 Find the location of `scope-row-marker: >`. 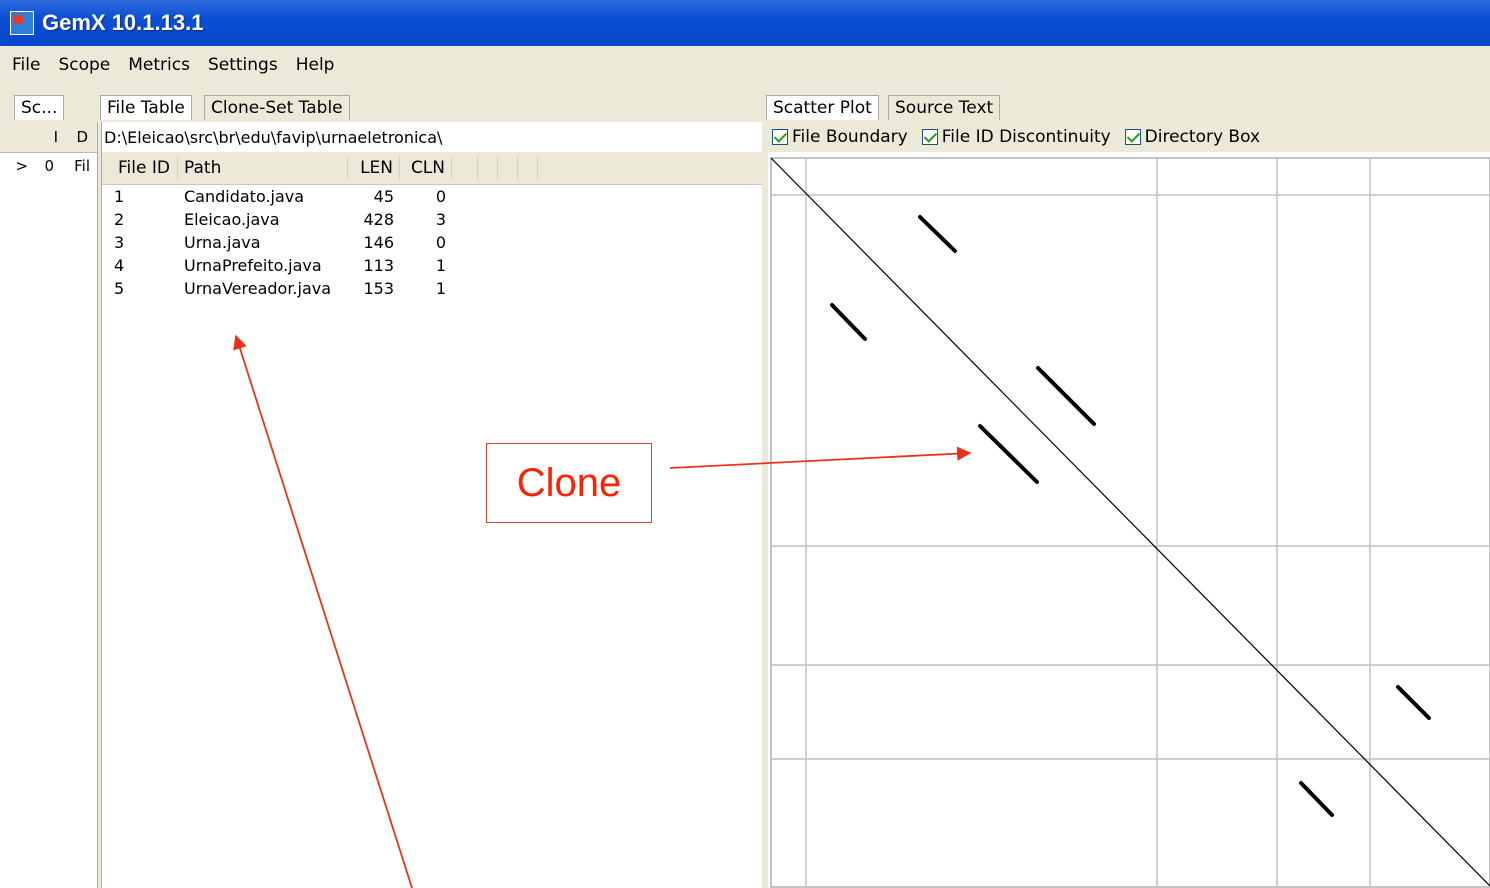

scope-row-marker: > is located at coordinates (21, 166).